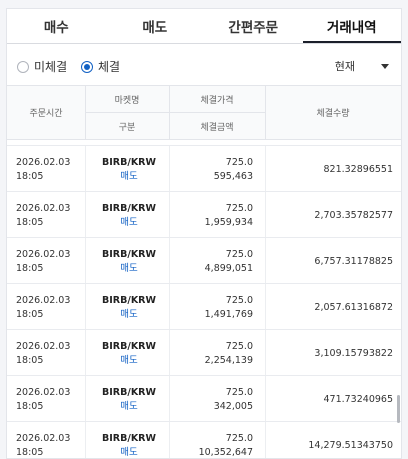 The height and width of the screenshot is (459, 408). I want to click on row-amount: 4,899,051, so click(228, 268).